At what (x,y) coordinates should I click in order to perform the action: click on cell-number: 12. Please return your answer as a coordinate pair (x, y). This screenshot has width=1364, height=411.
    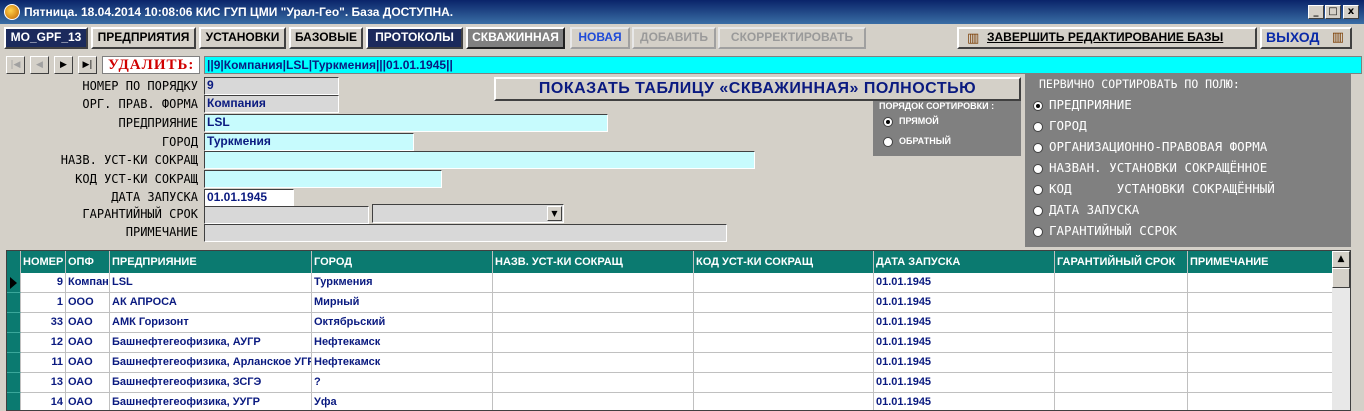
    Looking at the image, I should click on (43, 343).